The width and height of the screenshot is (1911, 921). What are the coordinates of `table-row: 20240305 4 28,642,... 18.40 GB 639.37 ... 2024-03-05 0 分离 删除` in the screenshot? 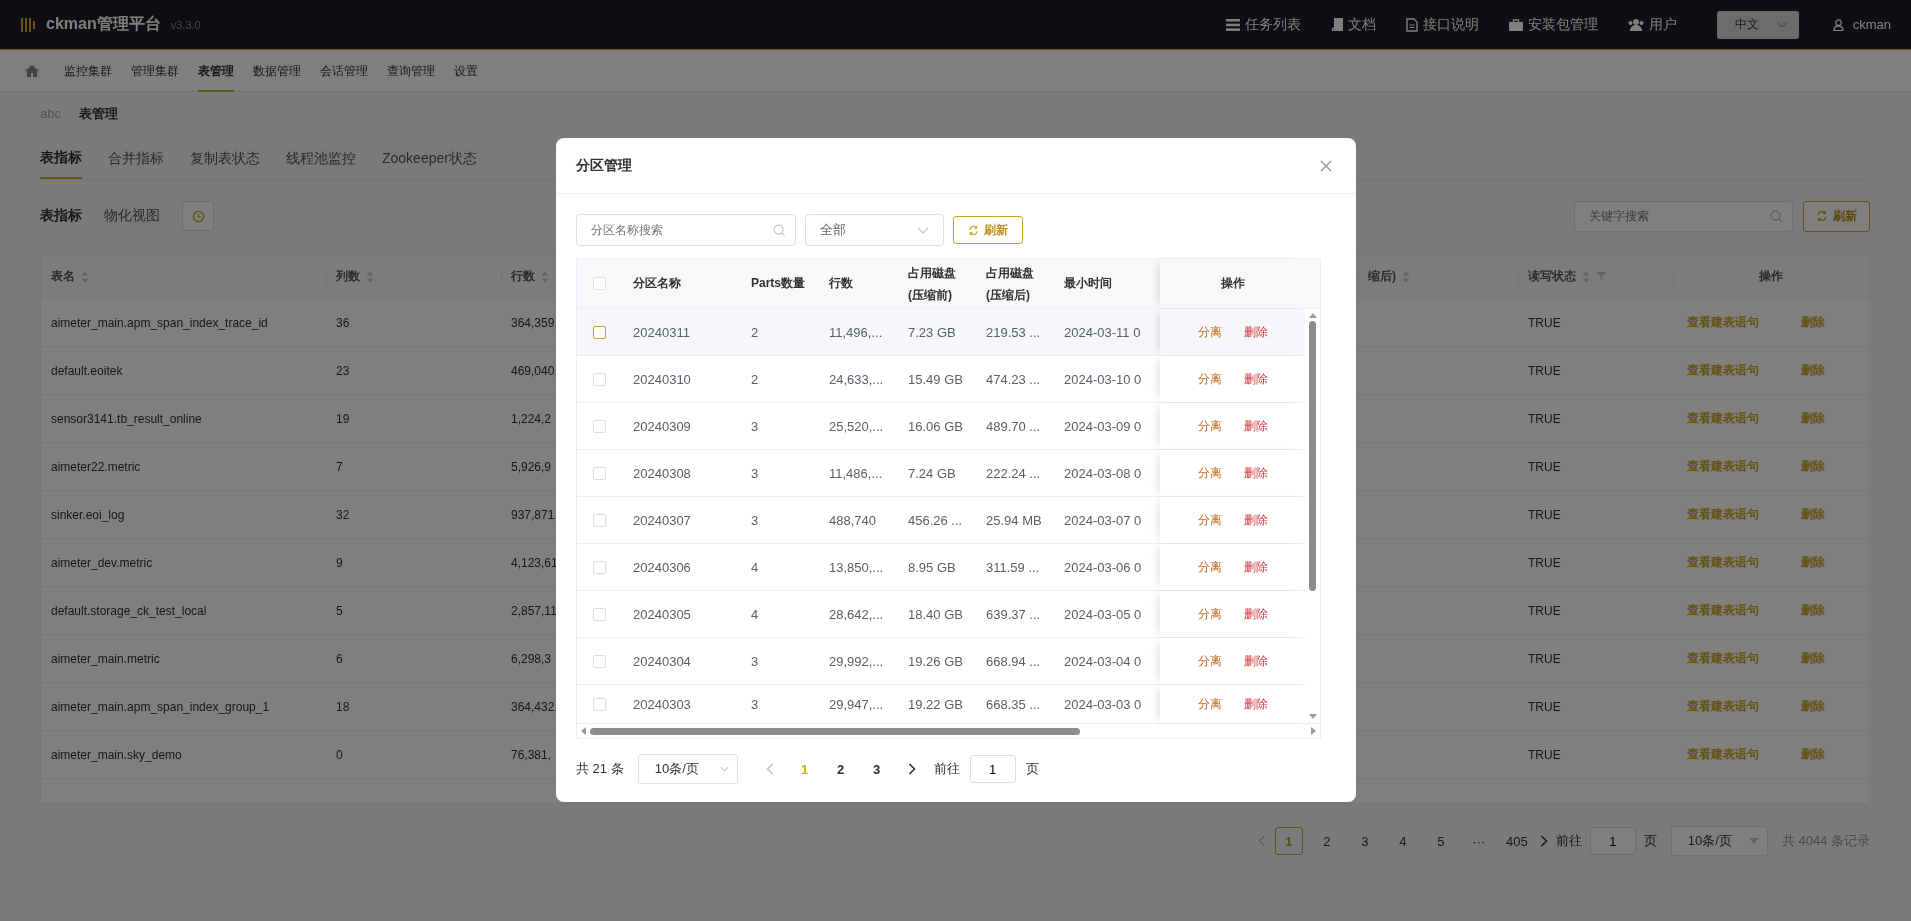 It's located at (941, 614).